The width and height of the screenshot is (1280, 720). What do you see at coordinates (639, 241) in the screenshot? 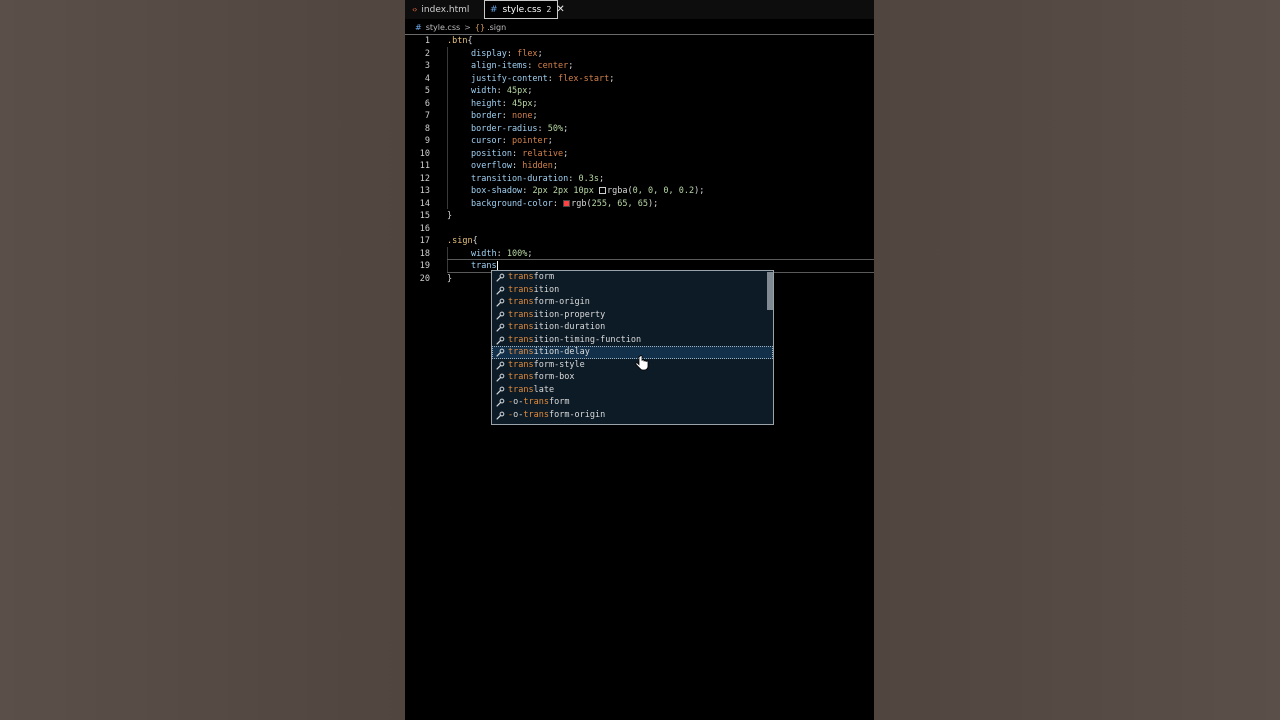
I see `code-line: 17 .sign{` at bounding box center [639, 241].